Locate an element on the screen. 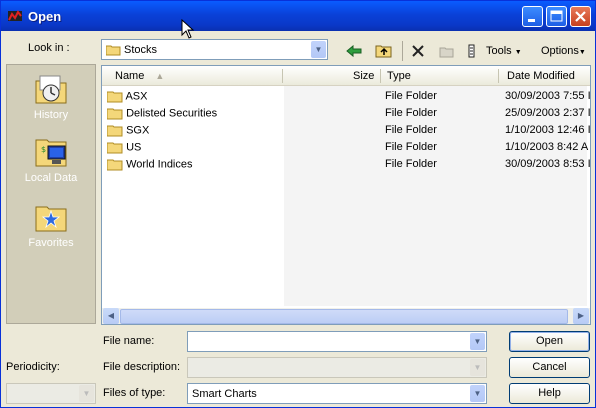 The image size is (596, 408). scroll-right-icon: ▶ is located at coordinates (581, 316).